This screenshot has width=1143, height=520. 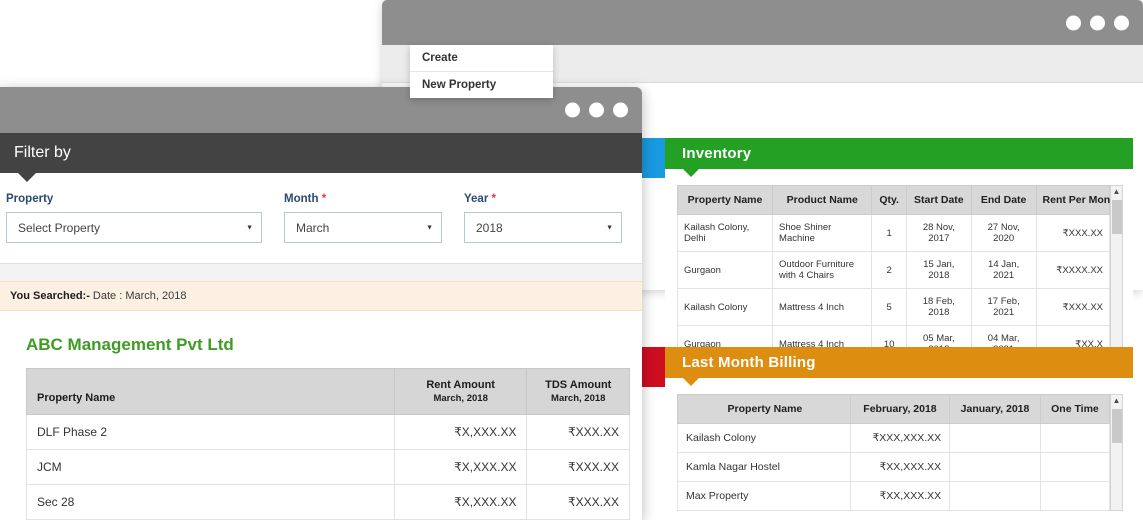 I want to click on you-searched-prefix: You Searched:-, so click(x=50, y=296).